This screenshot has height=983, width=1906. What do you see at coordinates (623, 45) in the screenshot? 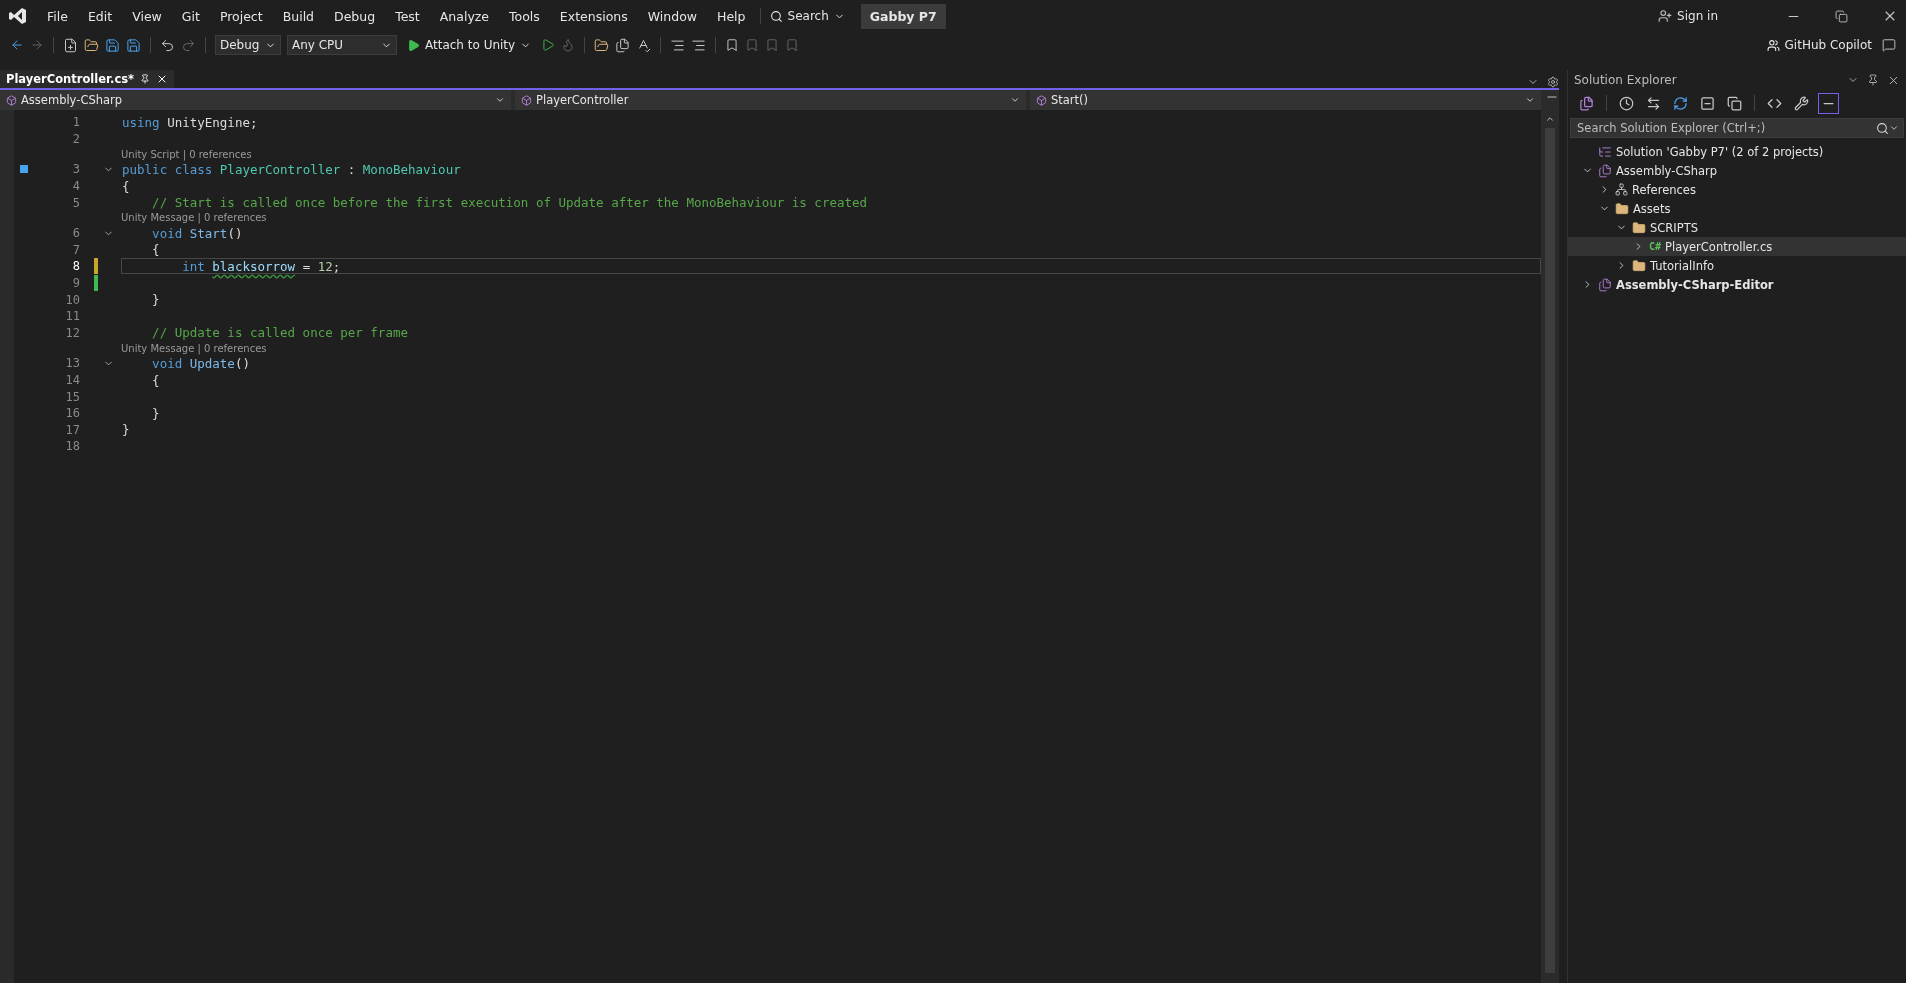
I see `browser-icon` at bounding box center [623, 45].